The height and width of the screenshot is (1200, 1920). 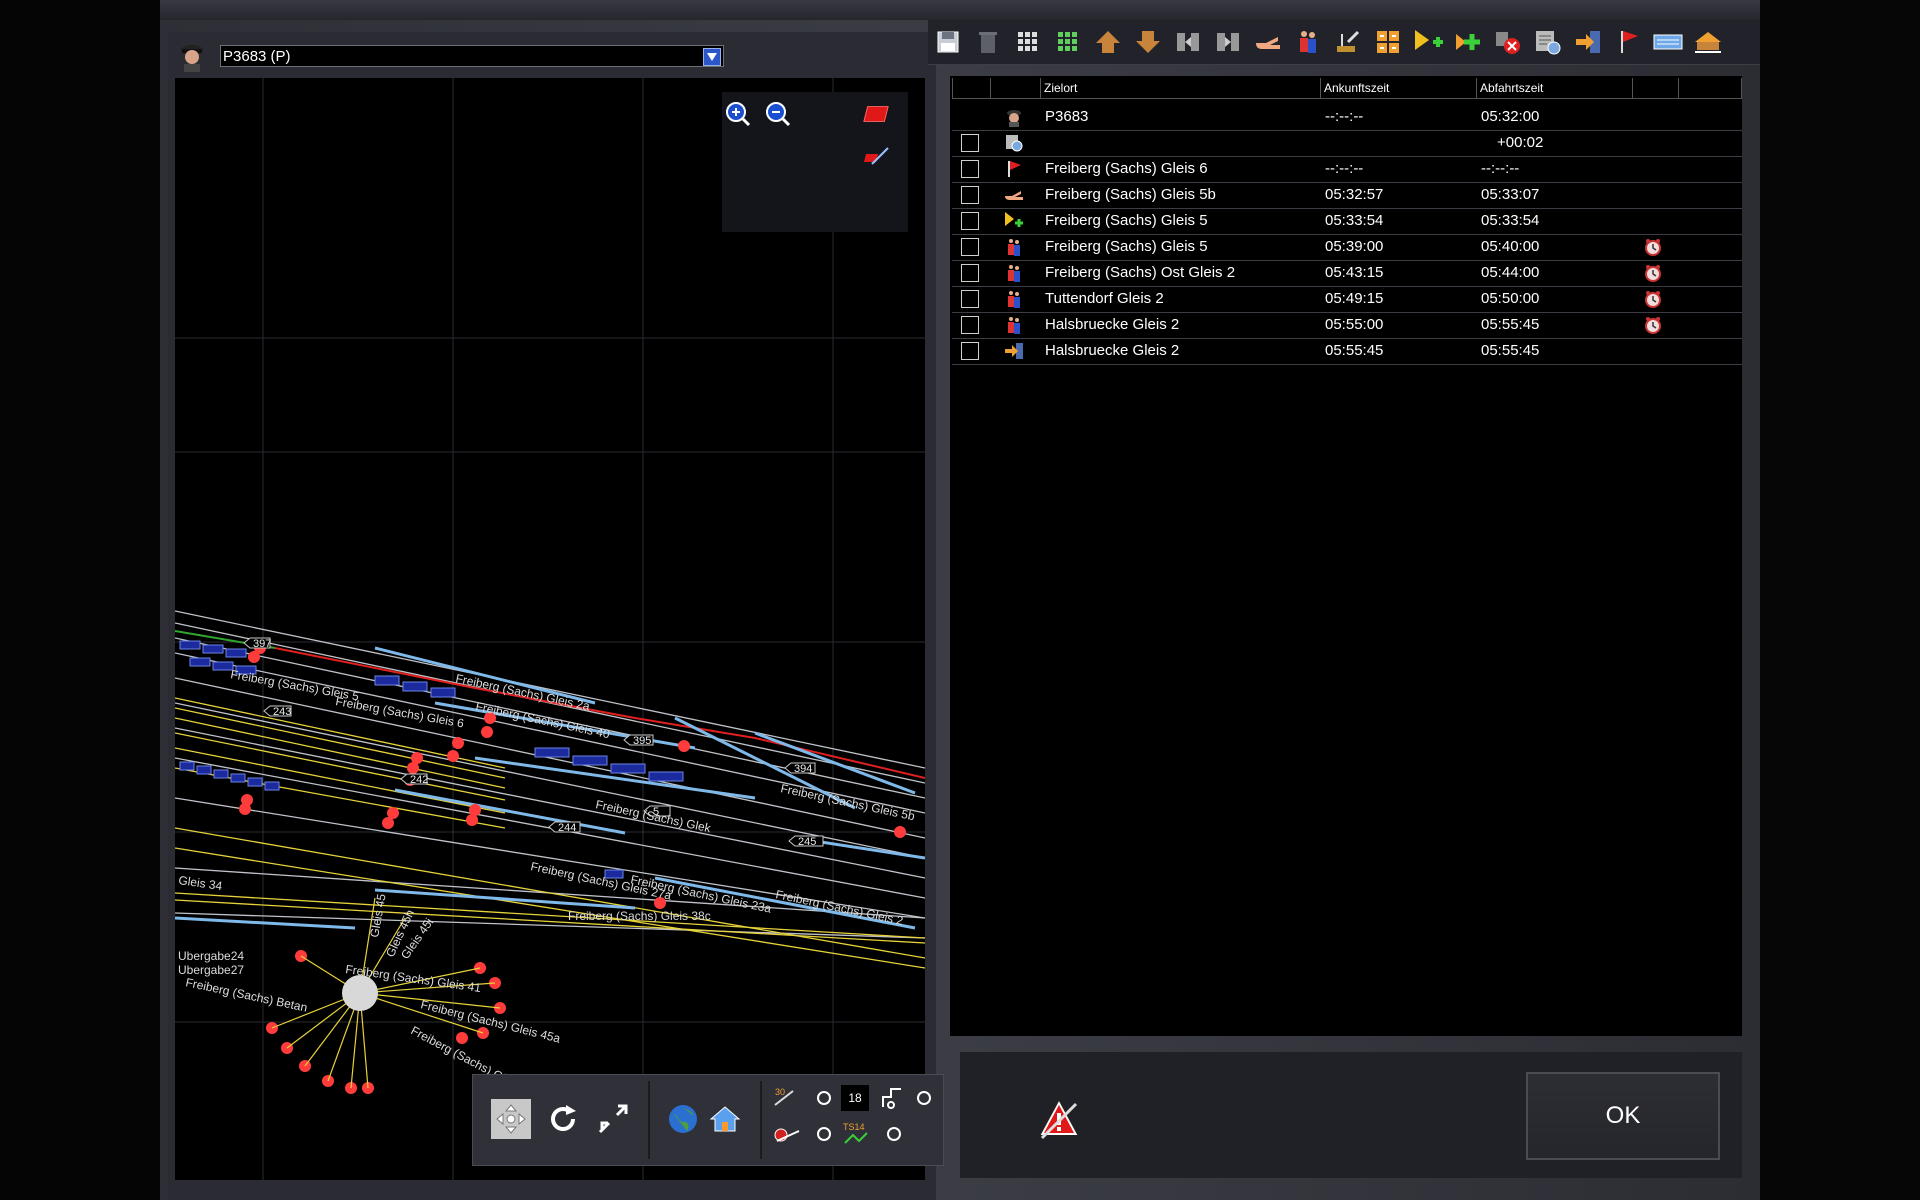 I want to click on settings-icon, so click(x=1548, y=42).